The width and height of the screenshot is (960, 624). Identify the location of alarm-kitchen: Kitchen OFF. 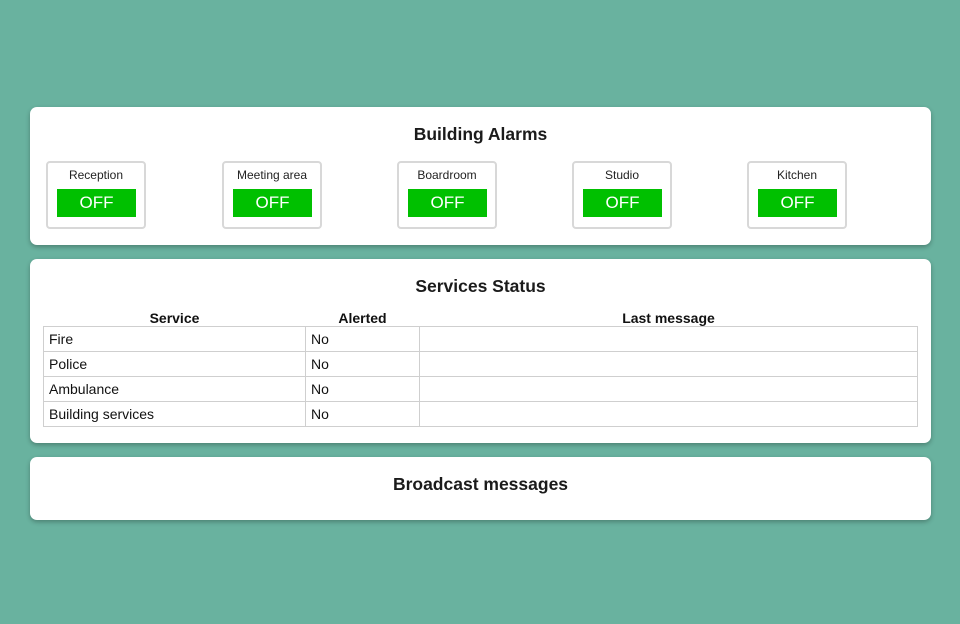
(797, 195).